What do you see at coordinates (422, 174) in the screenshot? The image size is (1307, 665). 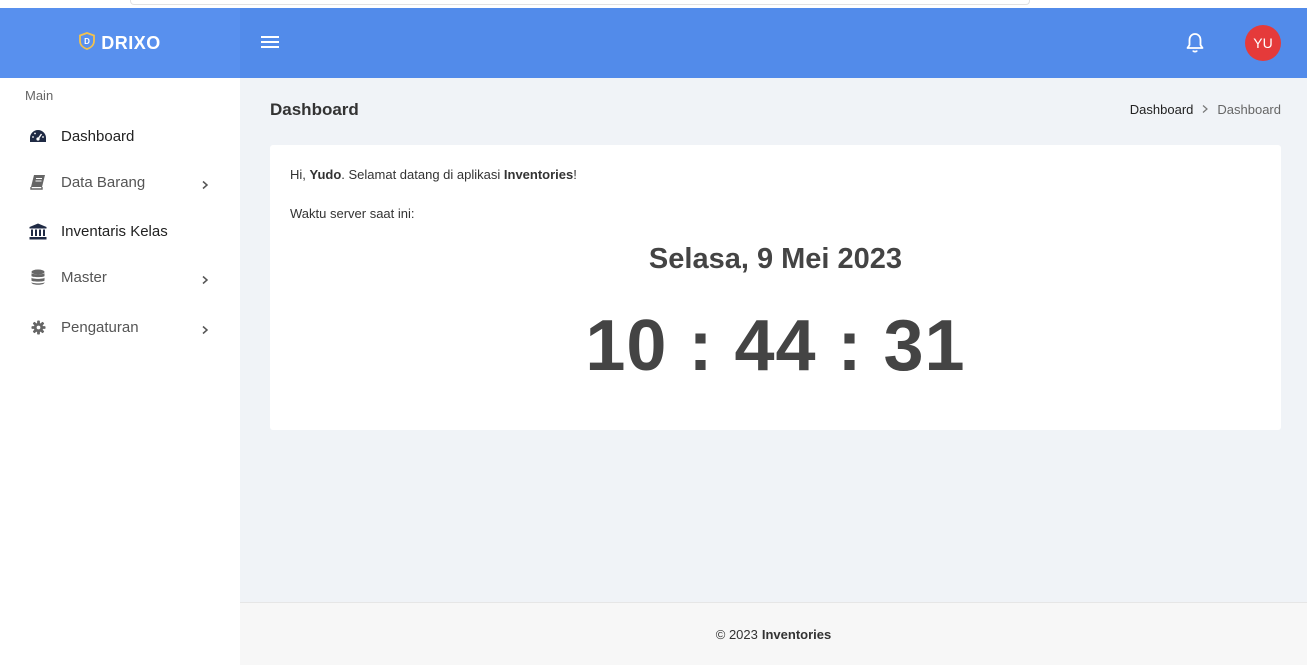 I see `greeting-middle: . Selamat datang di aplikasi` at bounding box center [422, 174].